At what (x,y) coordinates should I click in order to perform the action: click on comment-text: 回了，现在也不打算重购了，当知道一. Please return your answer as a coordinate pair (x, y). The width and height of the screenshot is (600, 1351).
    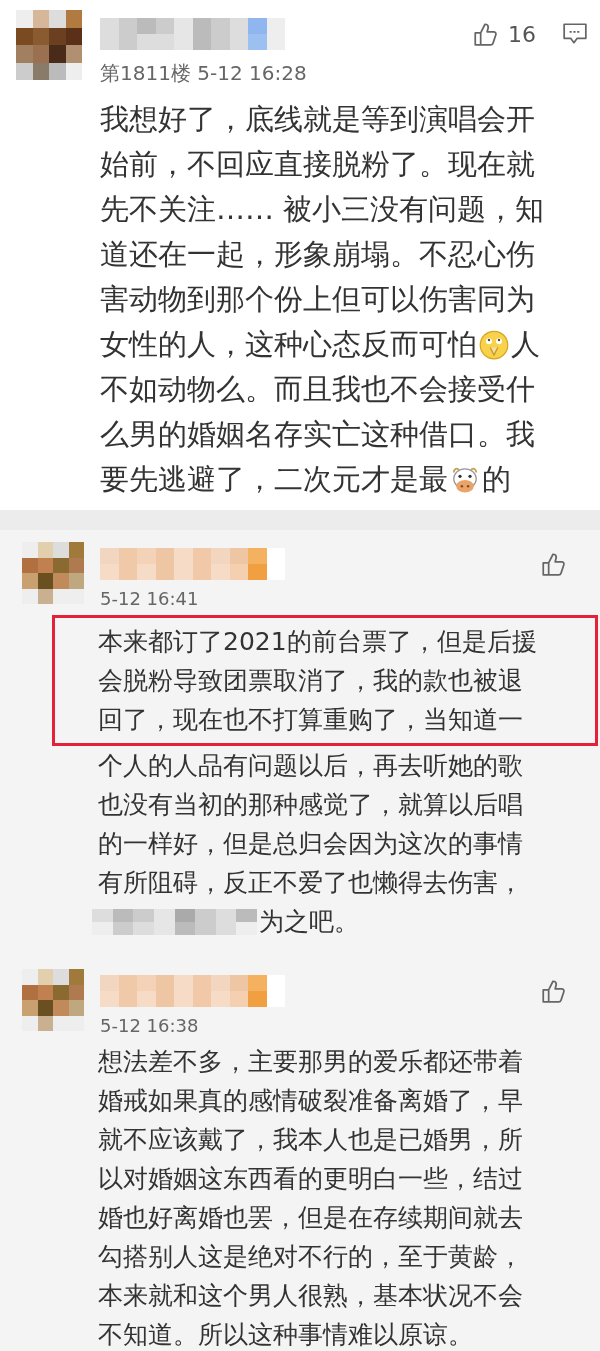
    Looking at the image, I should click on (310, 720).